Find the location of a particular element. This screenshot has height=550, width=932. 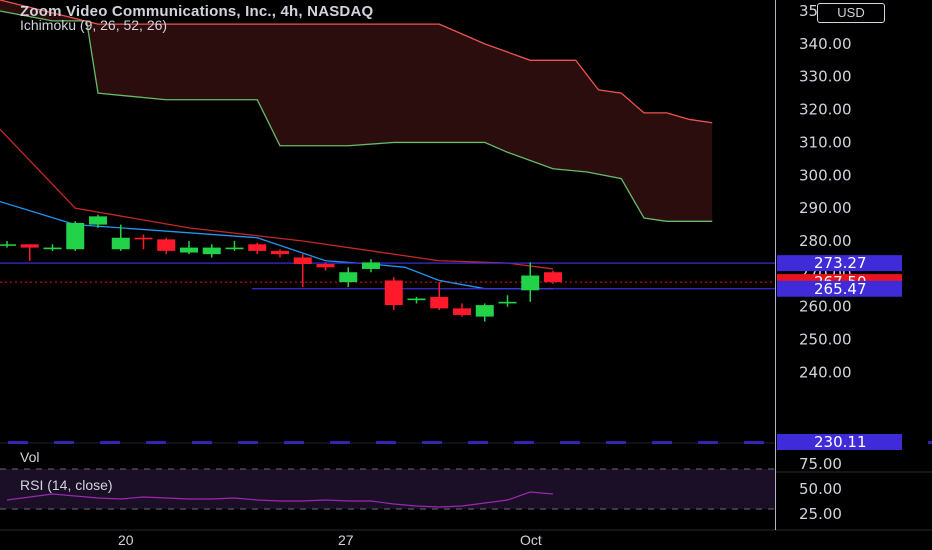

price-badge: 230.11 is located at coordinates (839, 442).